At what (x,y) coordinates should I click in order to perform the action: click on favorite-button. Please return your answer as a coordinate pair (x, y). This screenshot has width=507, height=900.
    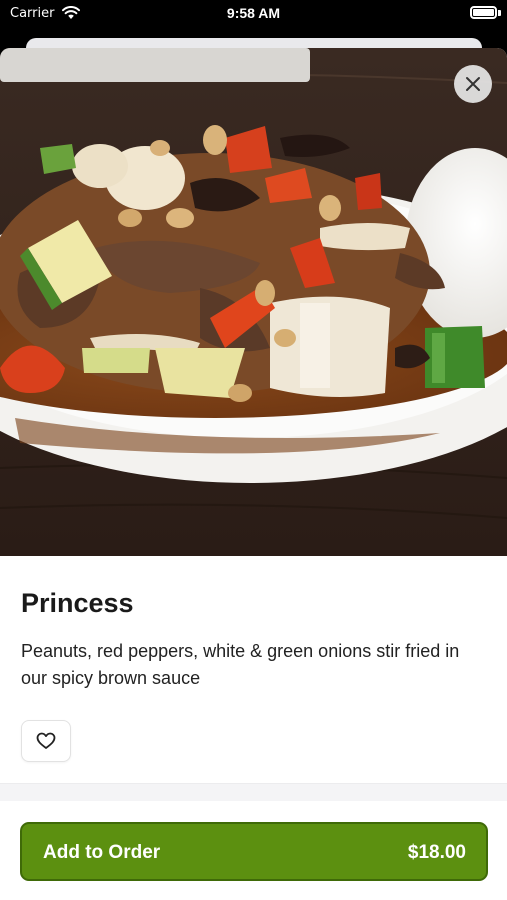
    Looking at the image, I should click on (46, 741).